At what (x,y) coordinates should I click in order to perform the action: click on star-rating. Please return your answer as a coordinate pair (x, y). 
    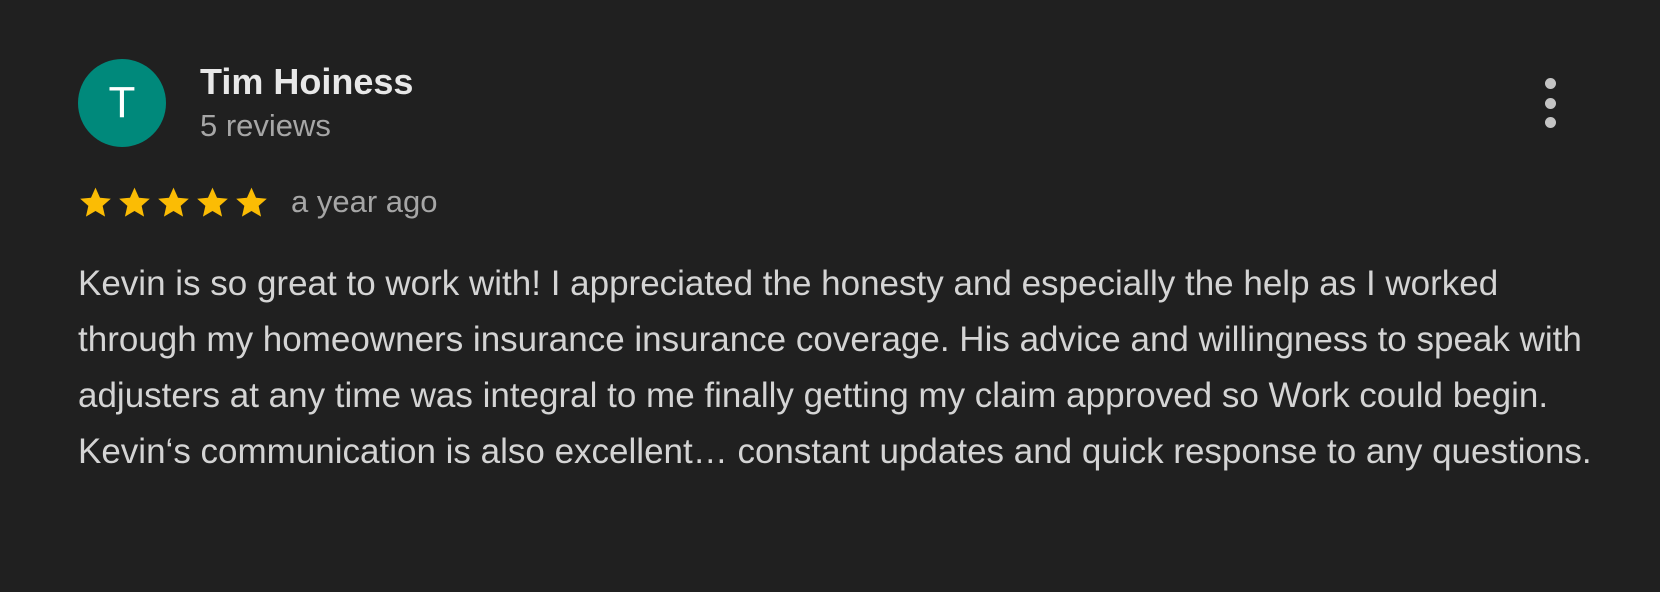
    Looking at the image, I should click on (173, 202).